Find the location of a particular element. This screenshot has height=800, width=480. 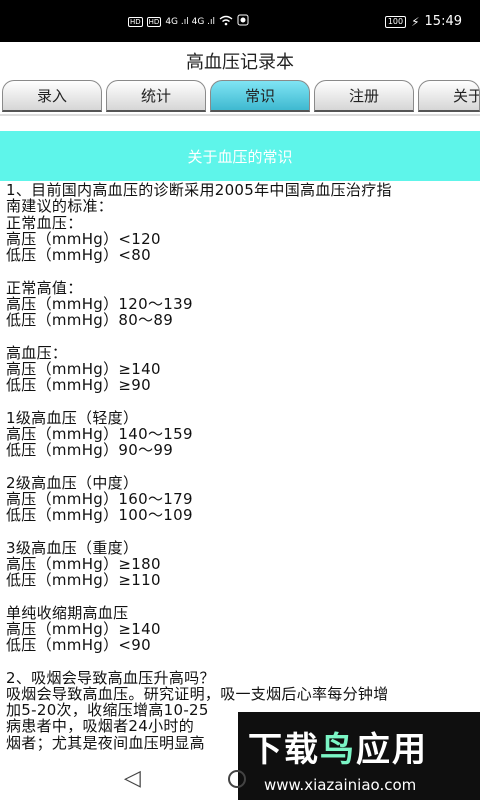

watermark-url: www.xiazainiao.com is located at coordinates (340, 785).